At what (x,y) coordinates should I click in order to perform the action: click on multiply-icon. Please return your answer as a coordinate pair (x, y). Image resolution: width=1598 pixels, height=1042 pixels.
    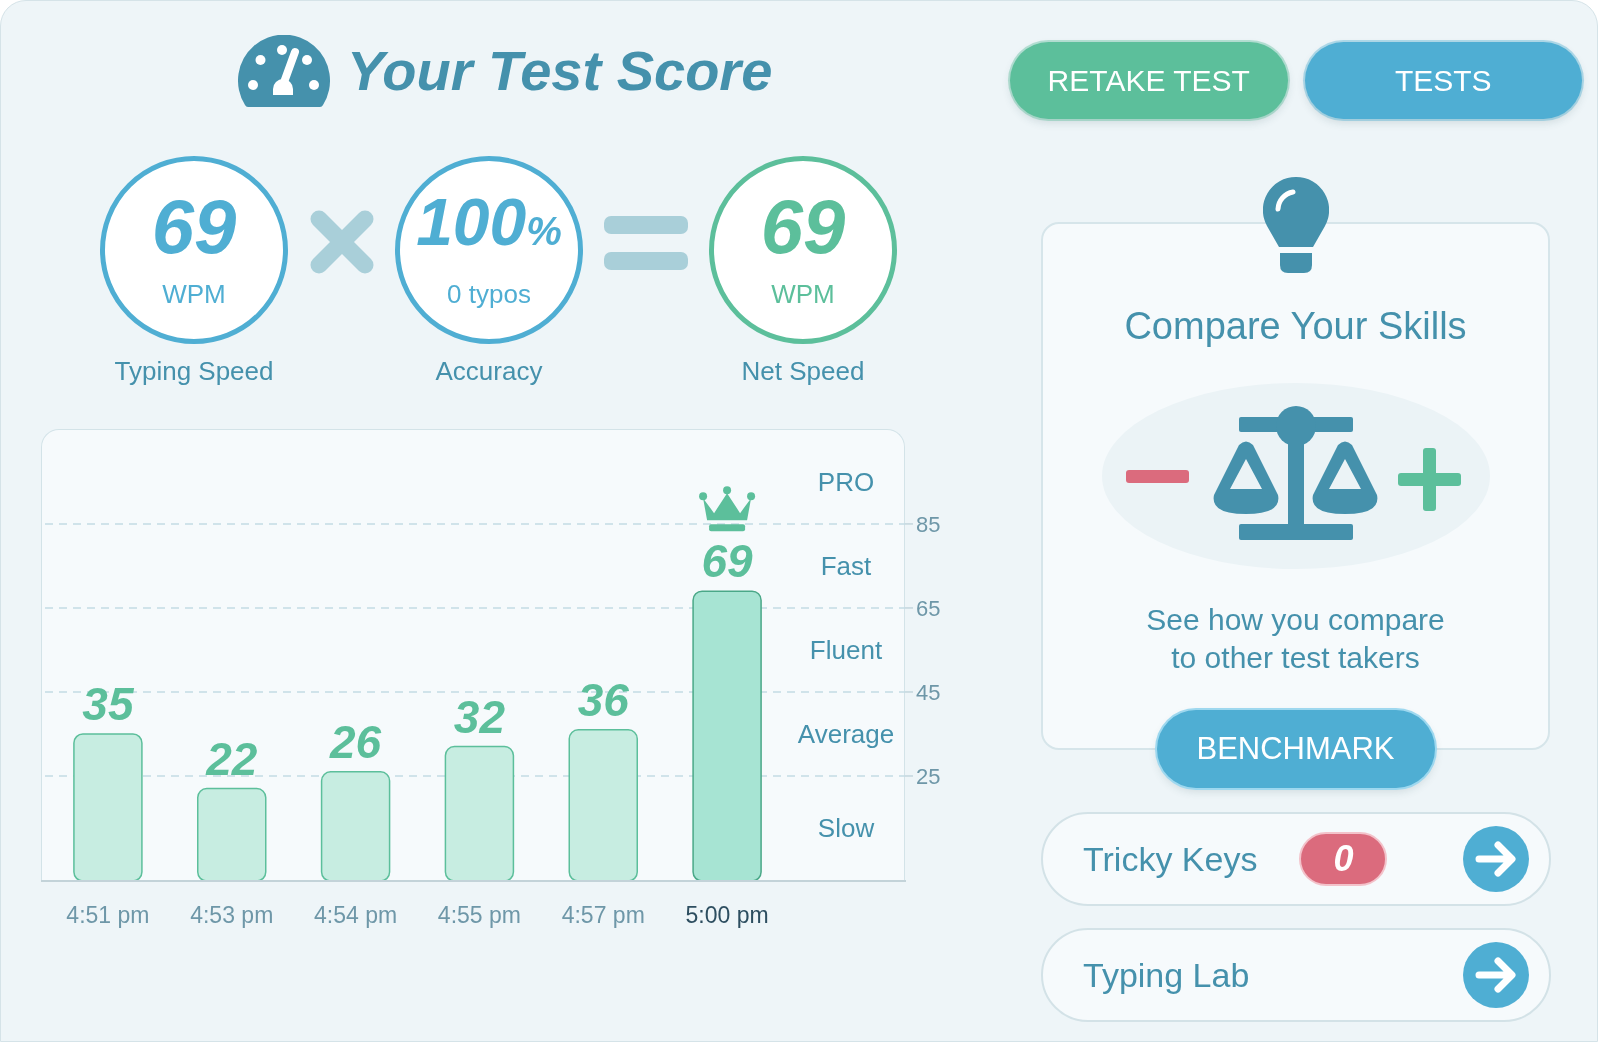
    Looking at the image, I should click on (341, 242).